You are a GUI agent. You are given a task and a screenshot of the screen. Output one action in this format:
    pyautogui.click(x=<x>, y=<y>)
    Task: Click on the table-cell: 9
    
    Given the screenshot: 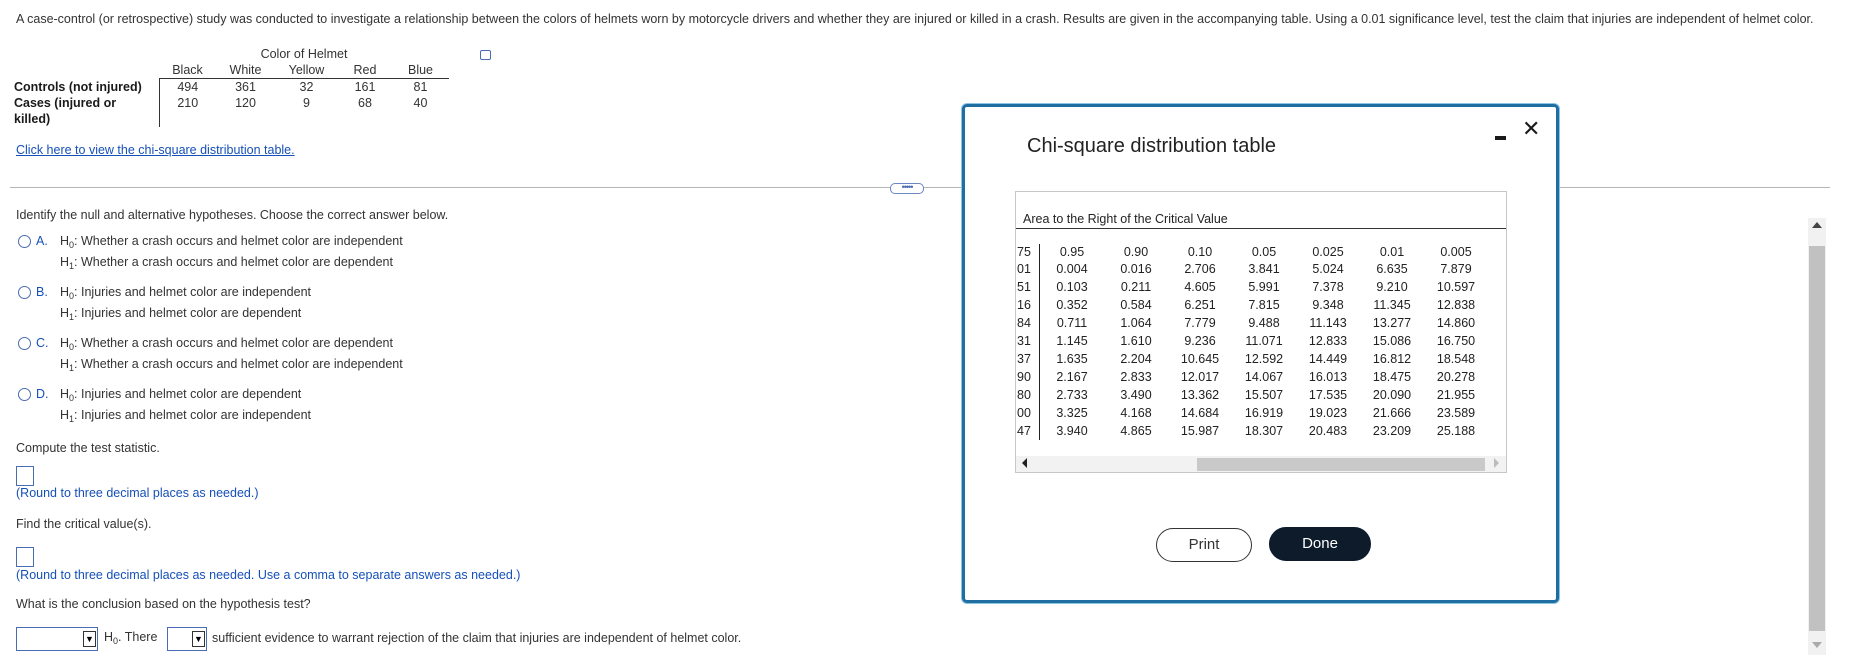 What is the action you would take?
    pyautogui.click(x=306, y=103)
    